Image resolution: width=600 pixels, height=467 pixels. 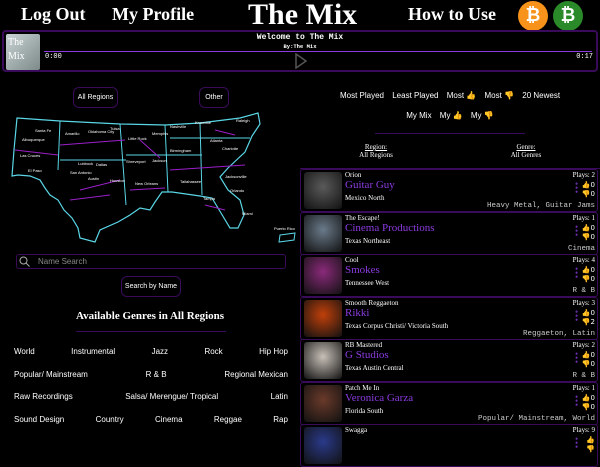 What do you see at coordinates (367, 355) in the screenshot?
I see `artist-name: G Studios` at bounding box center [367, 355].